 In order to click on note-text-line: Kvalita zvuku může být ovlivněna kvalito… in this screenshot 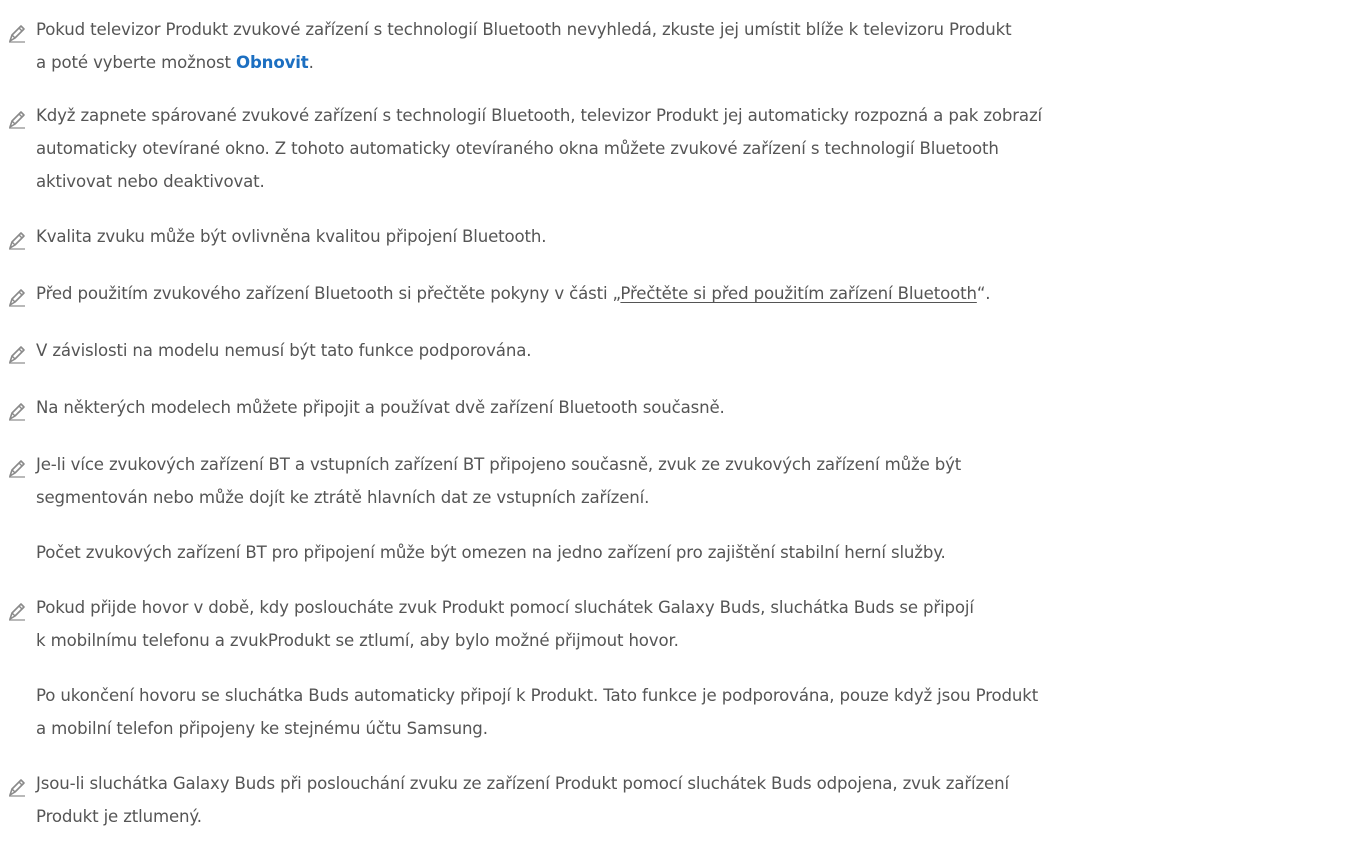, I will do `click(291, 236)`.